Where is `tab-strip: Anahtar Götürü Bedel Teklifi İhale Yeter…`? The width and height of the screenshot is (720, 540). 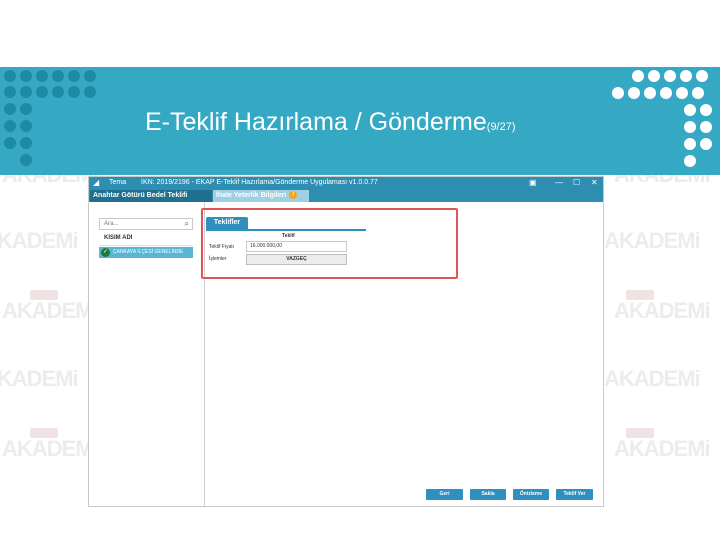
tab-strip: Anahtar Götürü Bedel Teklifi İhale Yeter… is located at coordinates (346, 195).